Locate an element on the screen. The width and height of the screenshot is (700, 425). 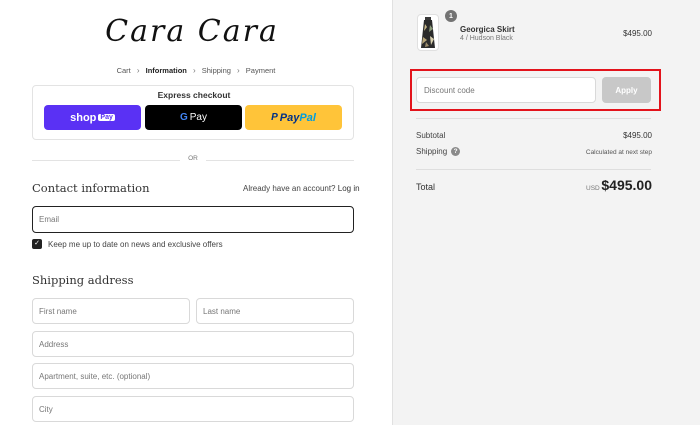
paypal-logo-pal: Pal is located at coordinates (307, 117).